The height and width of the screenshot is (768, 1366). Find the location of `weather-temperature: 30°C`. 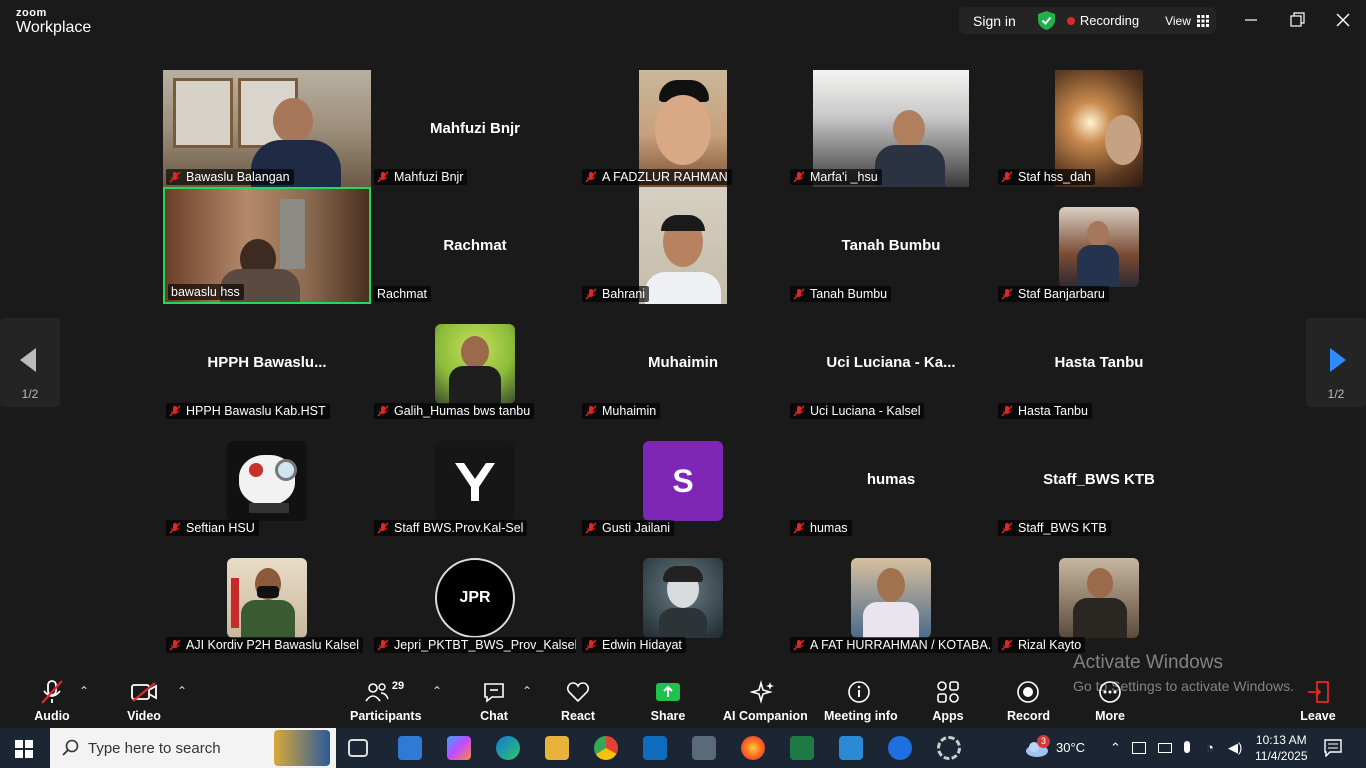

weather-temperature: 30°C is located at coordinates (1070, 747).